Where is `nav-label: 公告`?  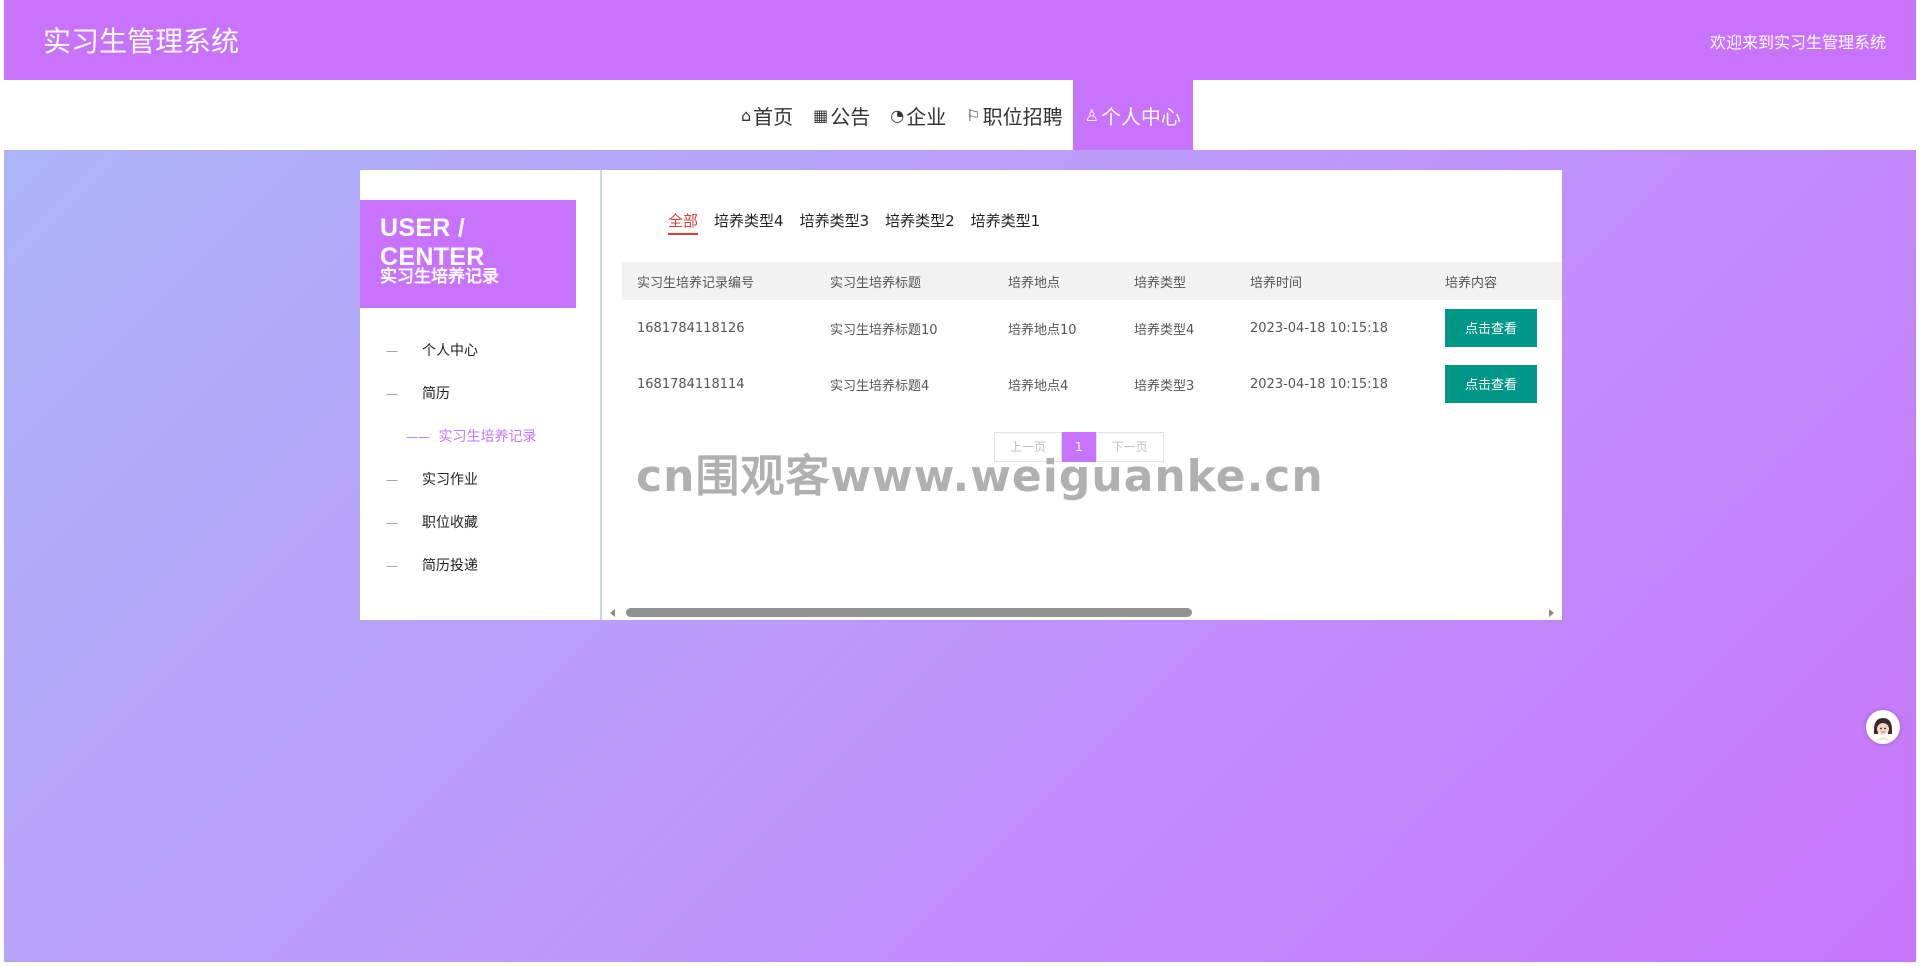 nav-label: 公告 is located at coordinates (850, 116).